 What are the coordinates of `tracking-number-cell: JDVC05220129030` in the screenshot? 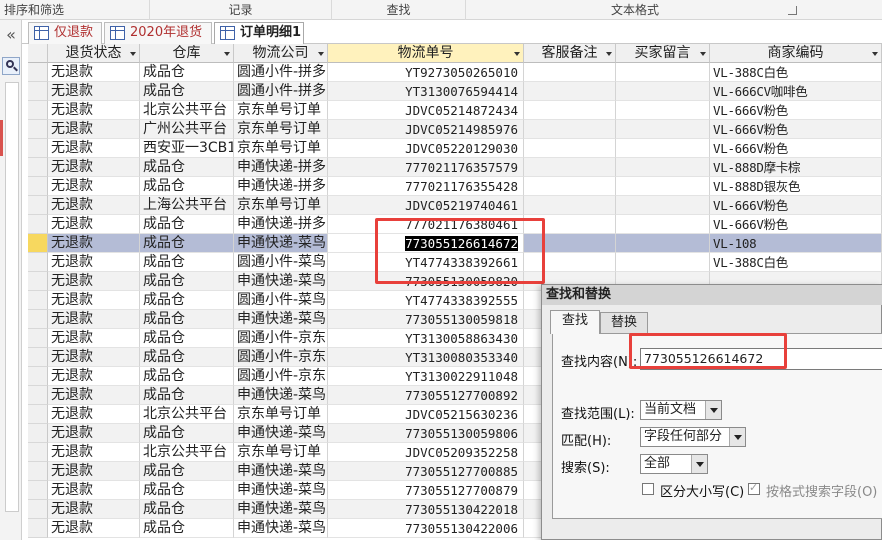 It's located at (426, 148).